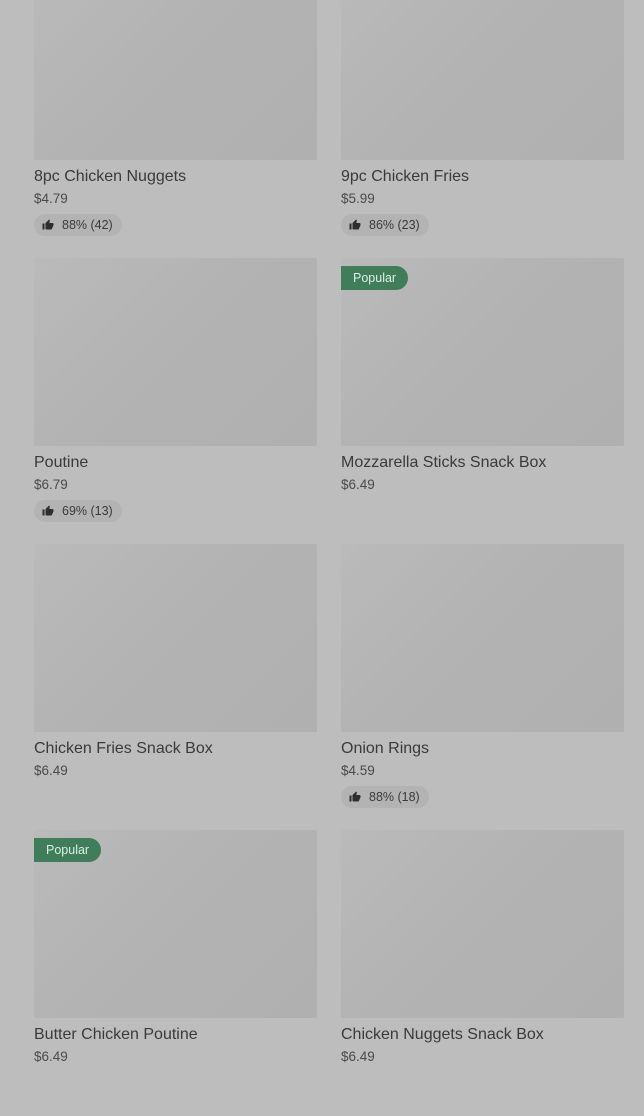  I want to click on rating-text: 88% (18), so click(394, 797).